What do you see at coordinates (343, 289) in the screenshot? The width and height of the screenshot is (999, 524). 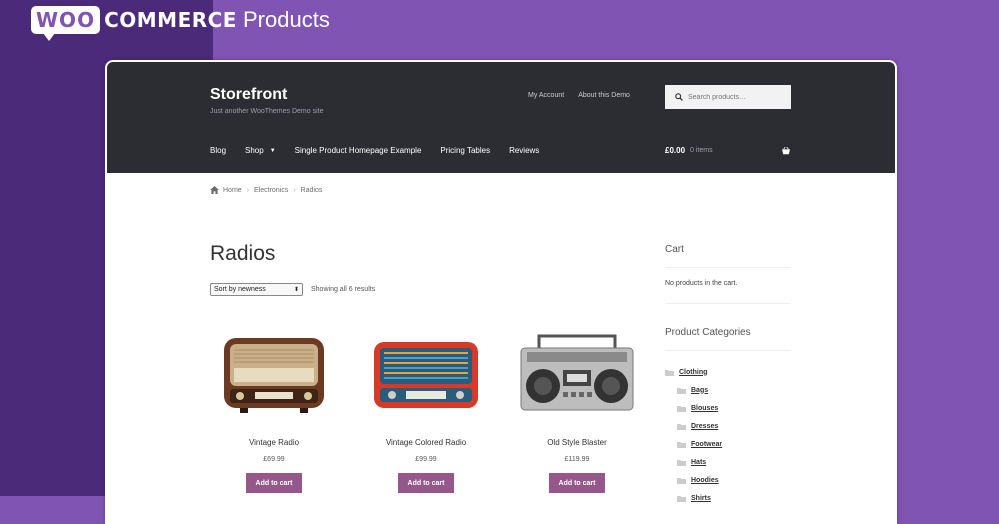 I see `result-count: Showing all 6 results` at bounding box center [343, 289].